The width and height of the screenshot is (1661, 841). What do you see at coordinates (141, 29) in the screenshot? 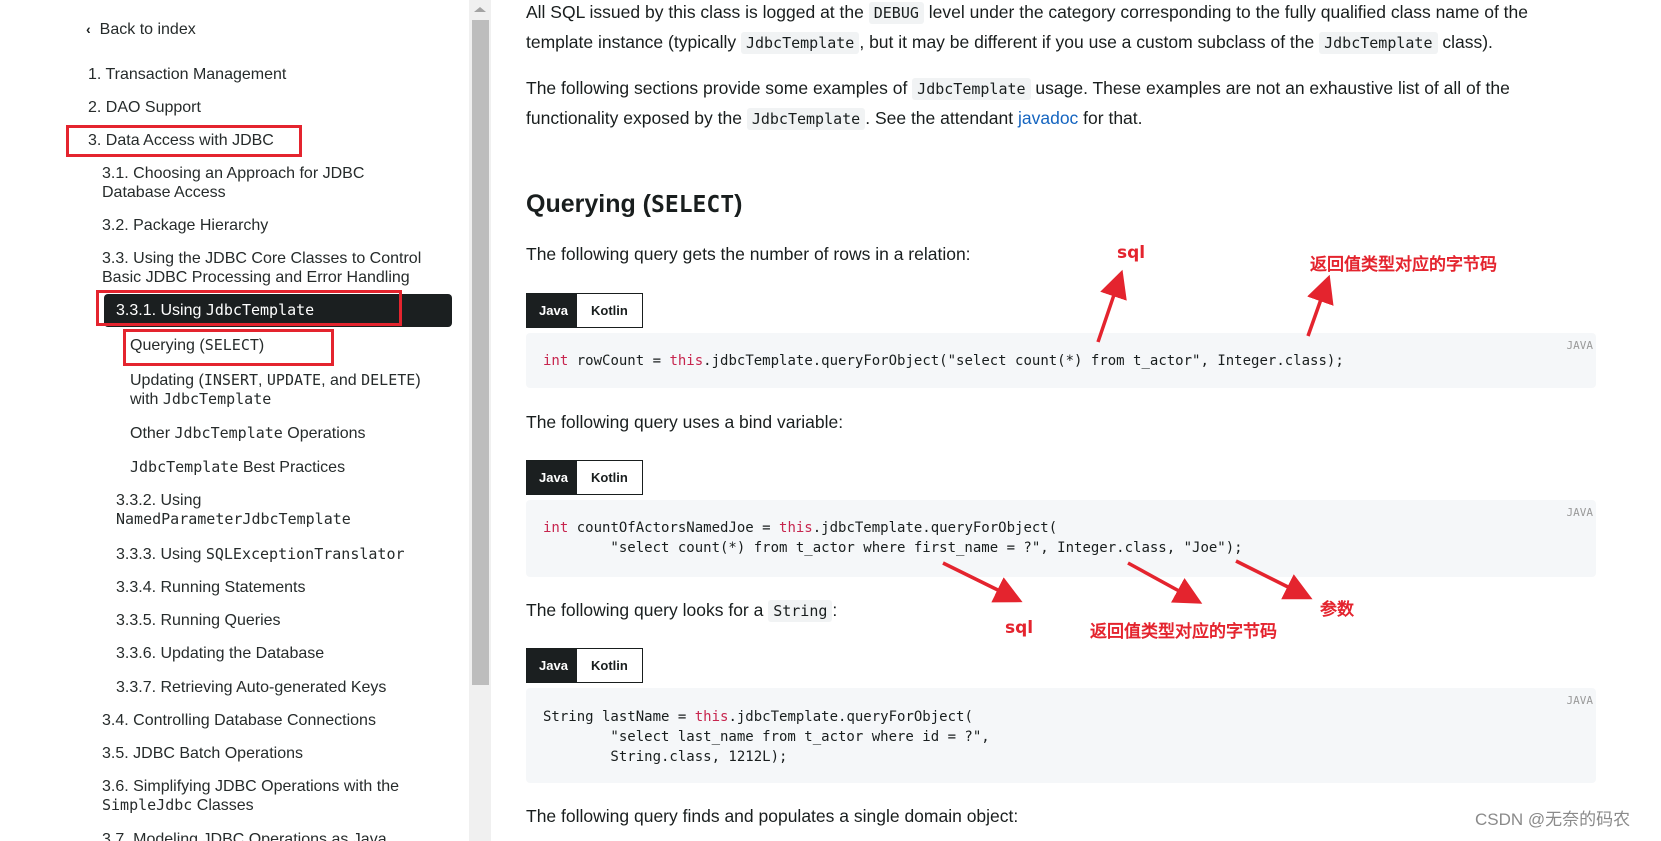
I see `back-to-index-link: ‹ Back to index` at bounding box center [141, 29].